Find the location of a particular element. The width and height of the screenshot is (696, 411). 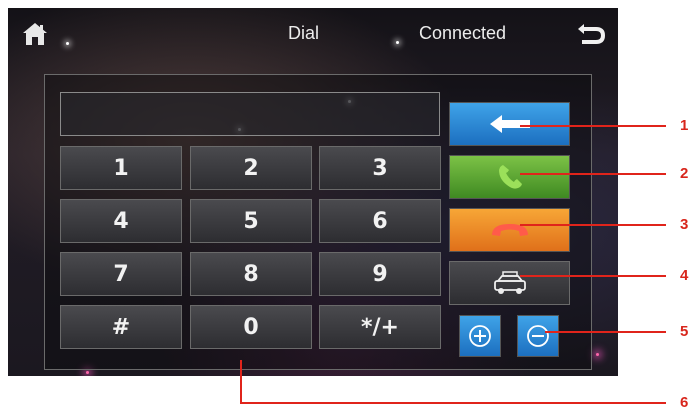

car-mode-button is located at coordinates (509, 283).